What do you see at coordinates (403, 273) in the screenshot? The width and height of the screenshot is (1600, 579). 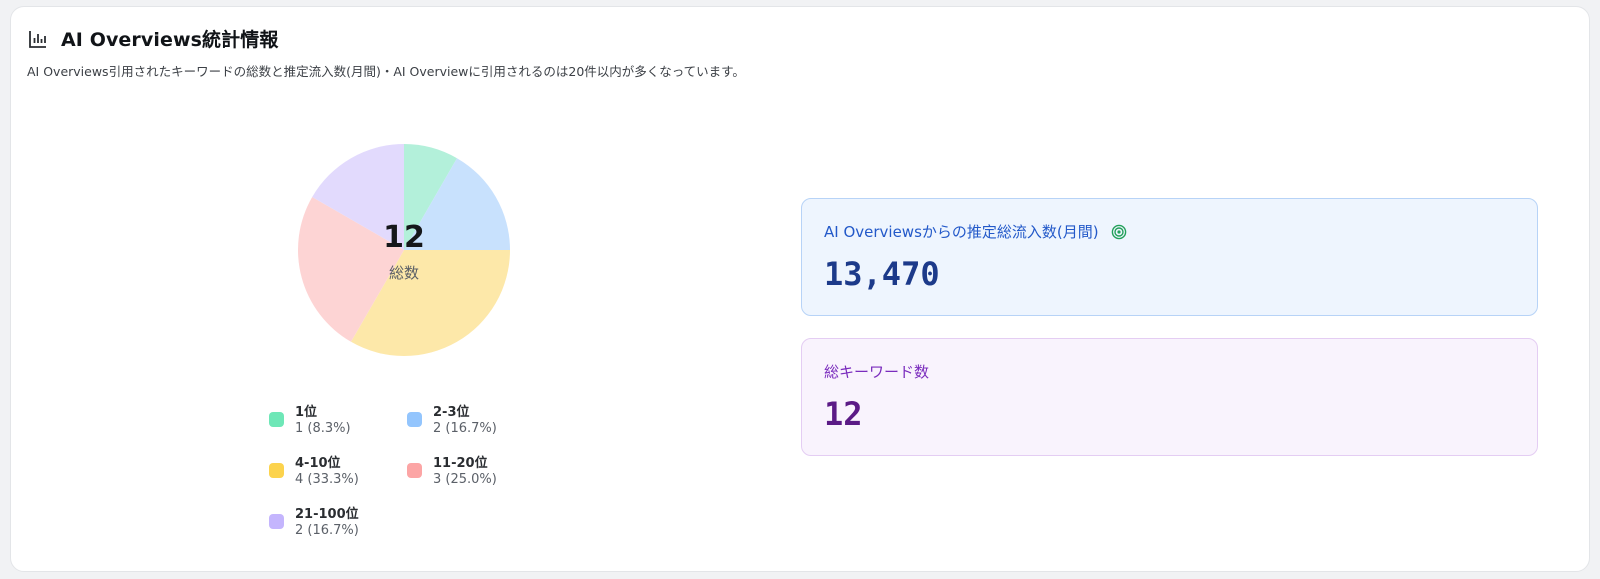 I see `pie-center-label: 総数` at bounding box center [403, 273].